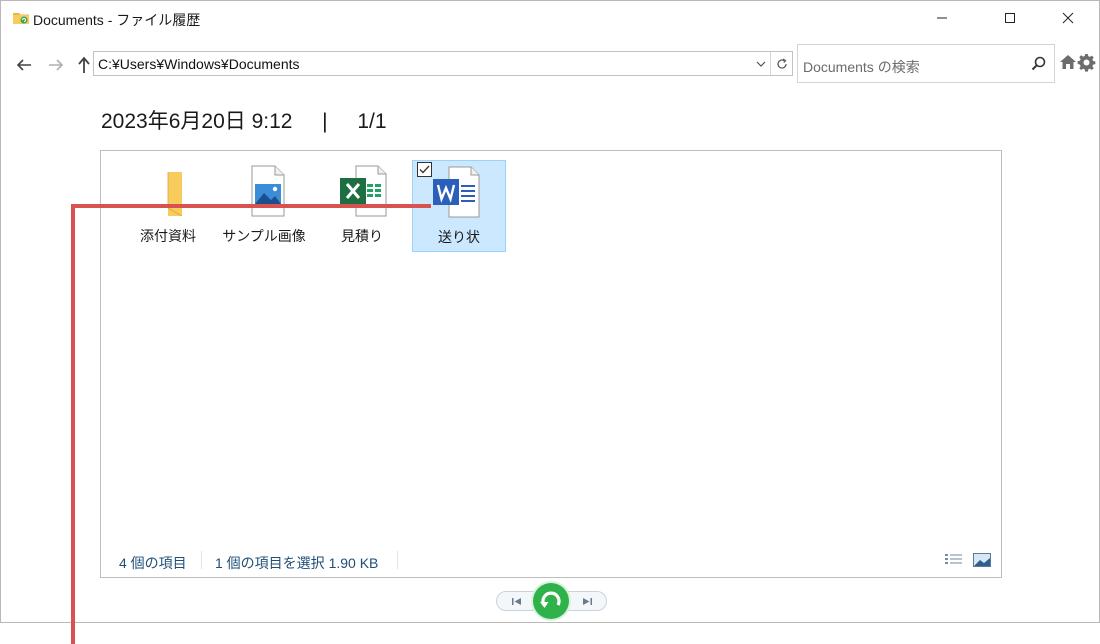 Image resolution: width=1100 pixels, height=644 pixels. I want to click on previous-version-button, so click(516, 601).